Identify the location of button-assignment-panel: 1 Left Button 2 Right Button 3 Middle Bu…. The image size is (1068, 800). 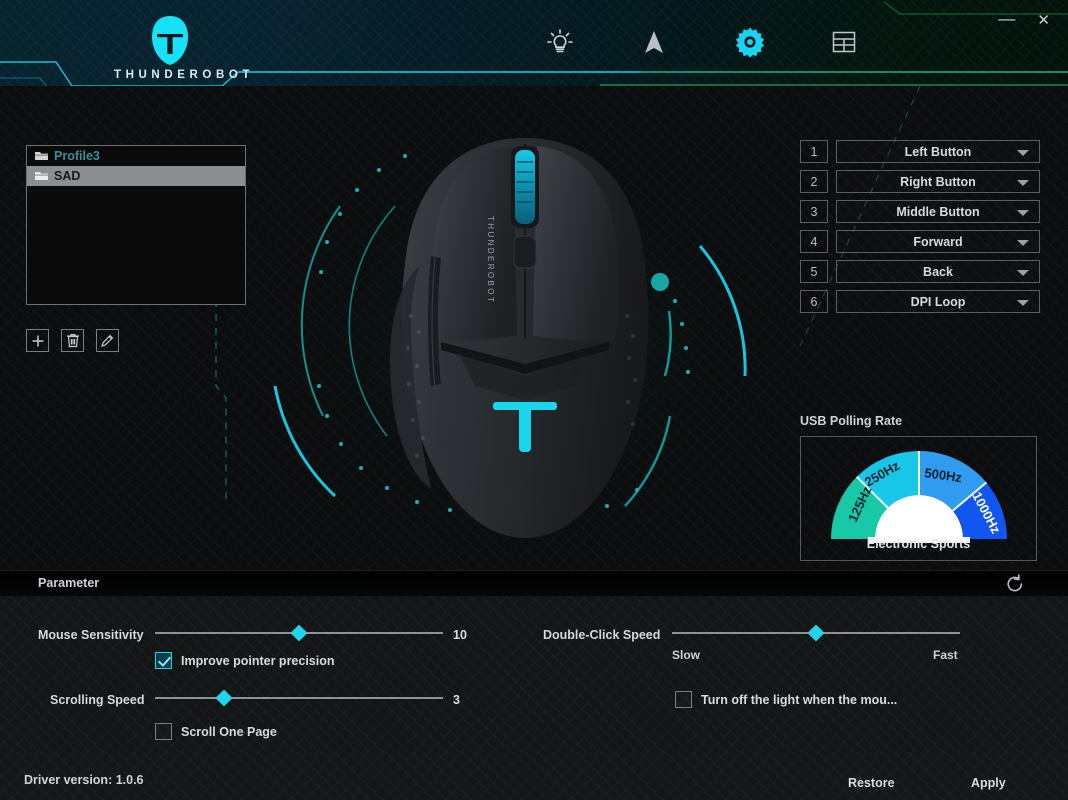
(920, 230).